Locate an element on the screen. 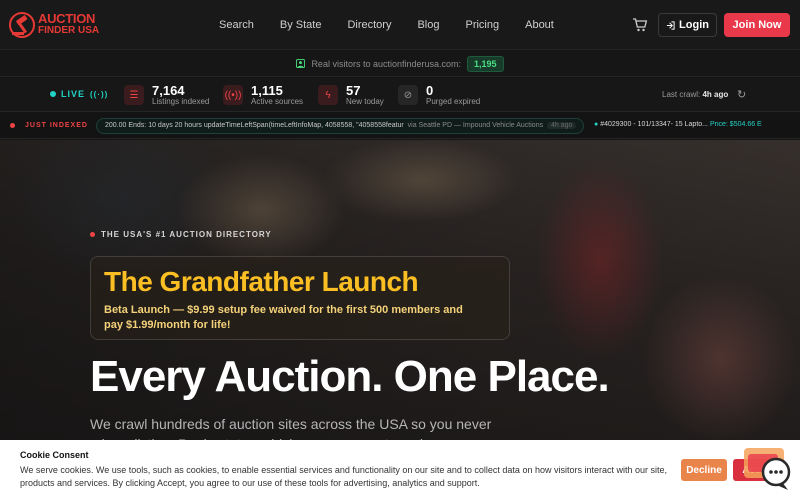 This screenshot has width=800, height=500. last-crawl: Last crawl: 4h ago is located at coordinates (695, 94).